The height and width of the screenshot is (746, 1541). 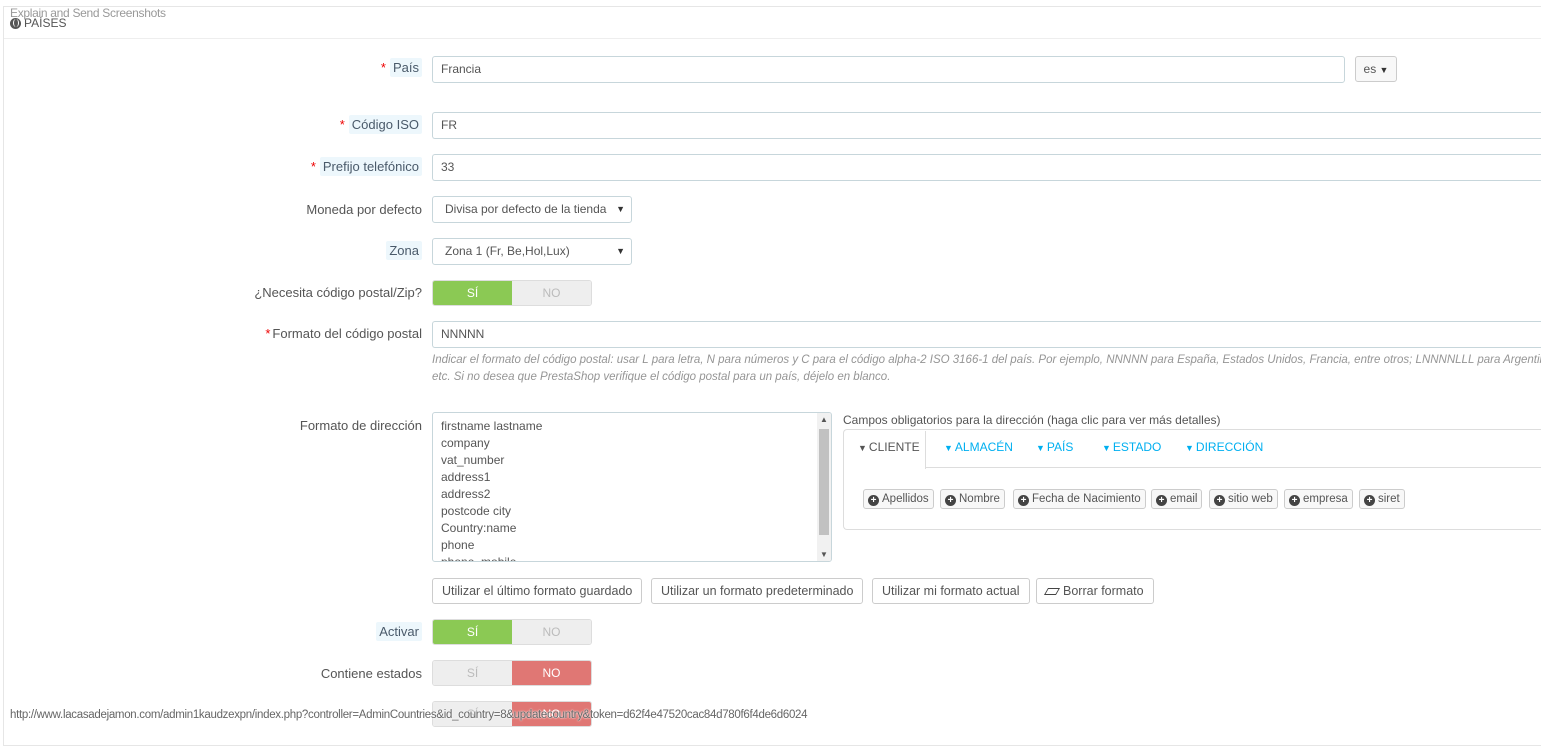 What do you see at coordinates (473, 460) in the screenshot?
I see `address-format-line: vat_number` at bounding box center [473, 460].